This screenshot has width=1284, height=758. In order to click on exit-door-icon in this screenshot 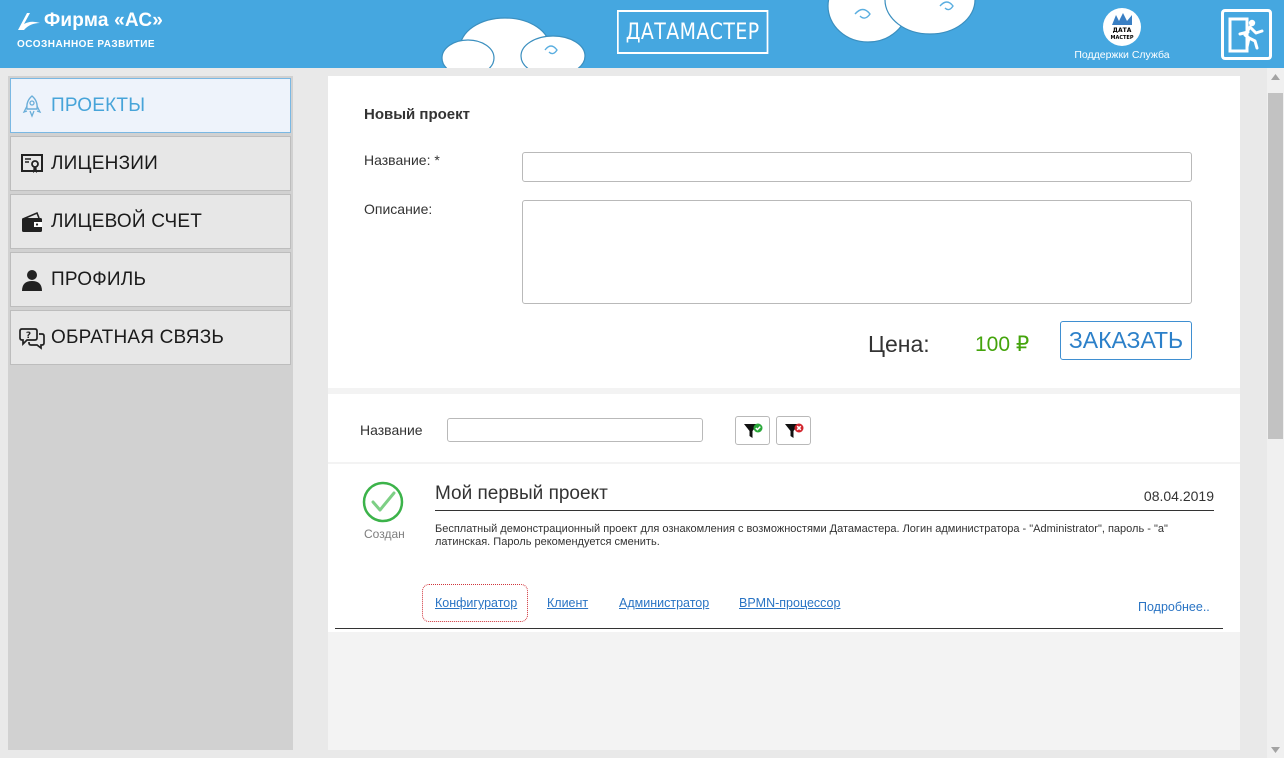, I will do `click(1245, 34)`.